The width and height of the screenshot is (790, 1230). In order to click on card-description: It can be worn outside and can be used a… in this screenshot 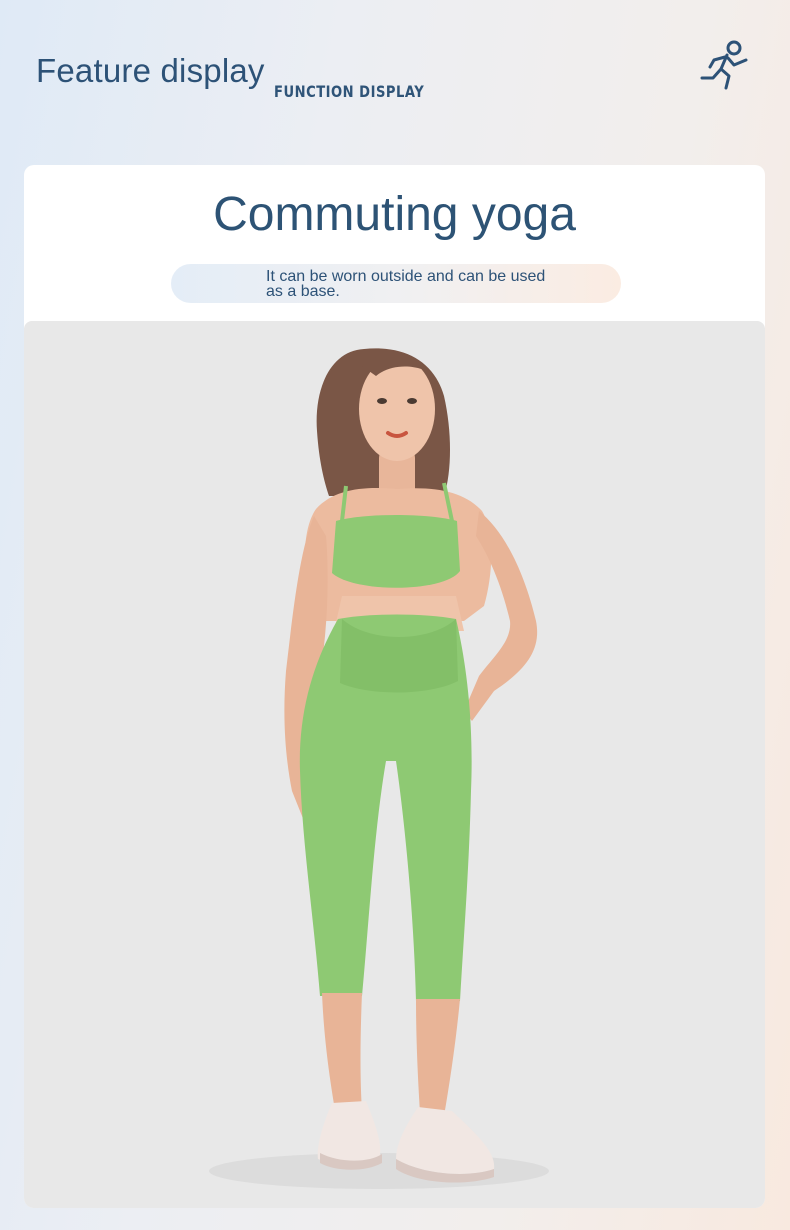, I will do `click(406, 284)`.